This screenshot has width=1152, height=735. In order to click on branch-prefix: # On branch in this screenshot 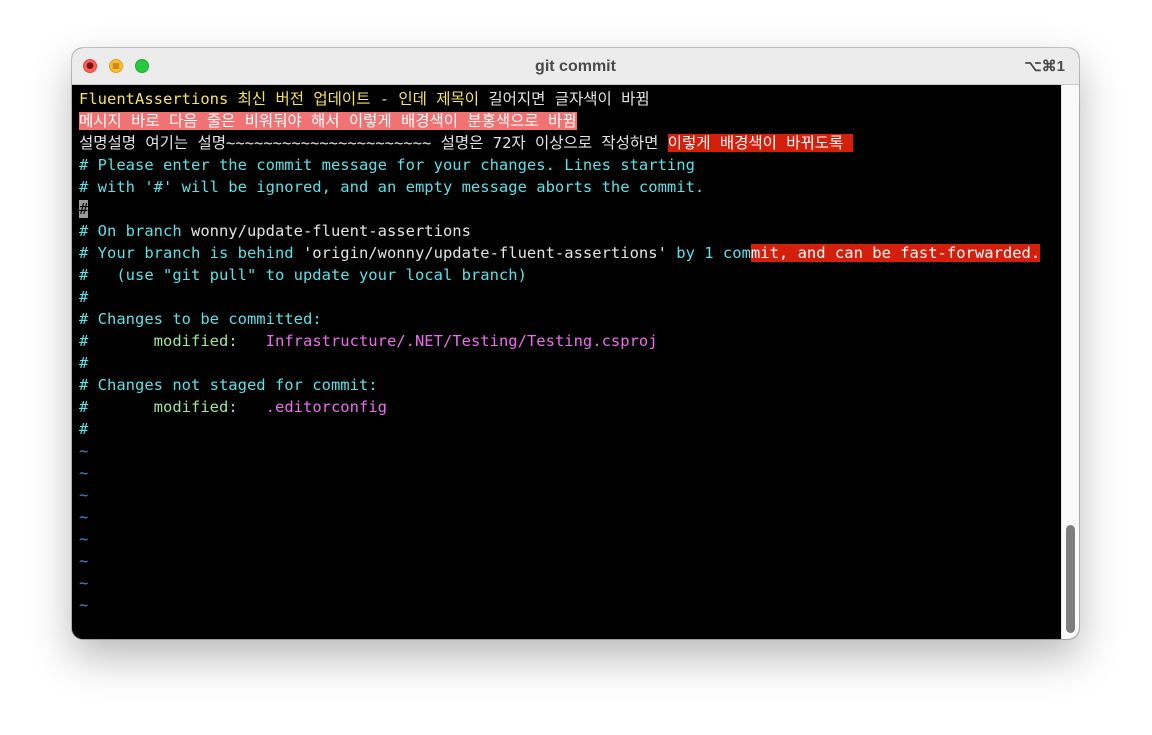, I will do `click(135, 231)`.